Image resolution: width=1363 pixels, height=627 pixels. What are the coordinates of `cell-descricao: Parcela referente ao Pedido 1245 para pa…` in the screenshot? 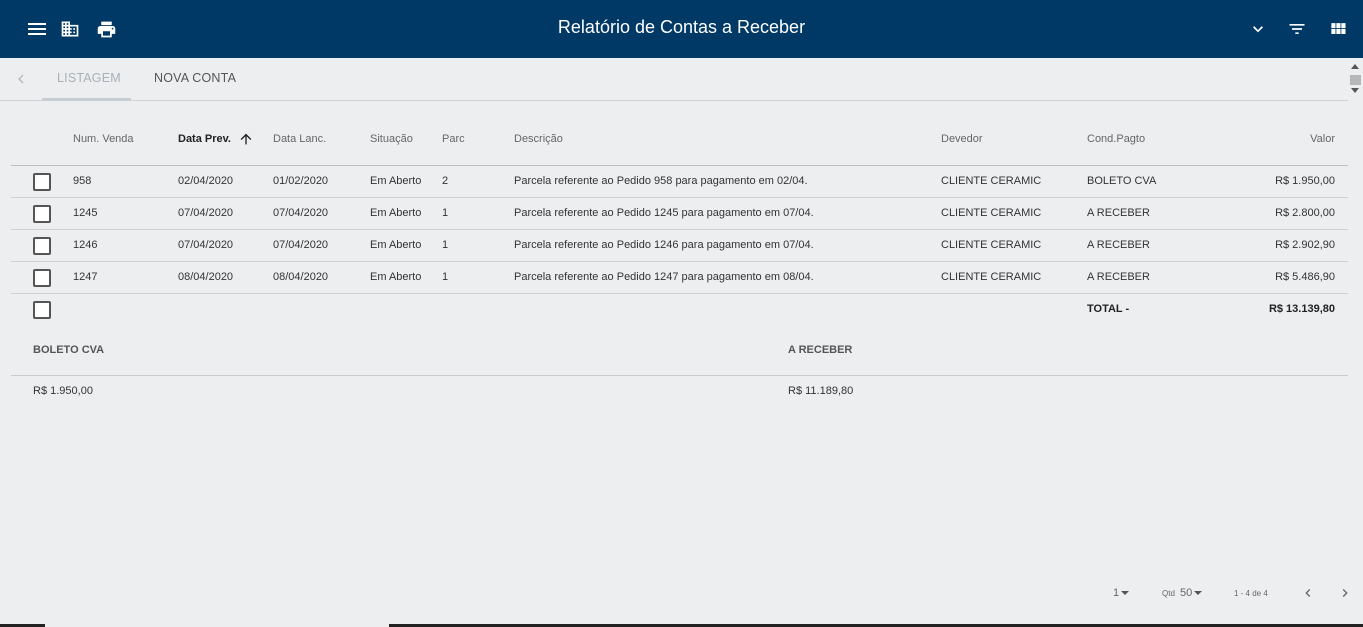 It's located at (664, 213).